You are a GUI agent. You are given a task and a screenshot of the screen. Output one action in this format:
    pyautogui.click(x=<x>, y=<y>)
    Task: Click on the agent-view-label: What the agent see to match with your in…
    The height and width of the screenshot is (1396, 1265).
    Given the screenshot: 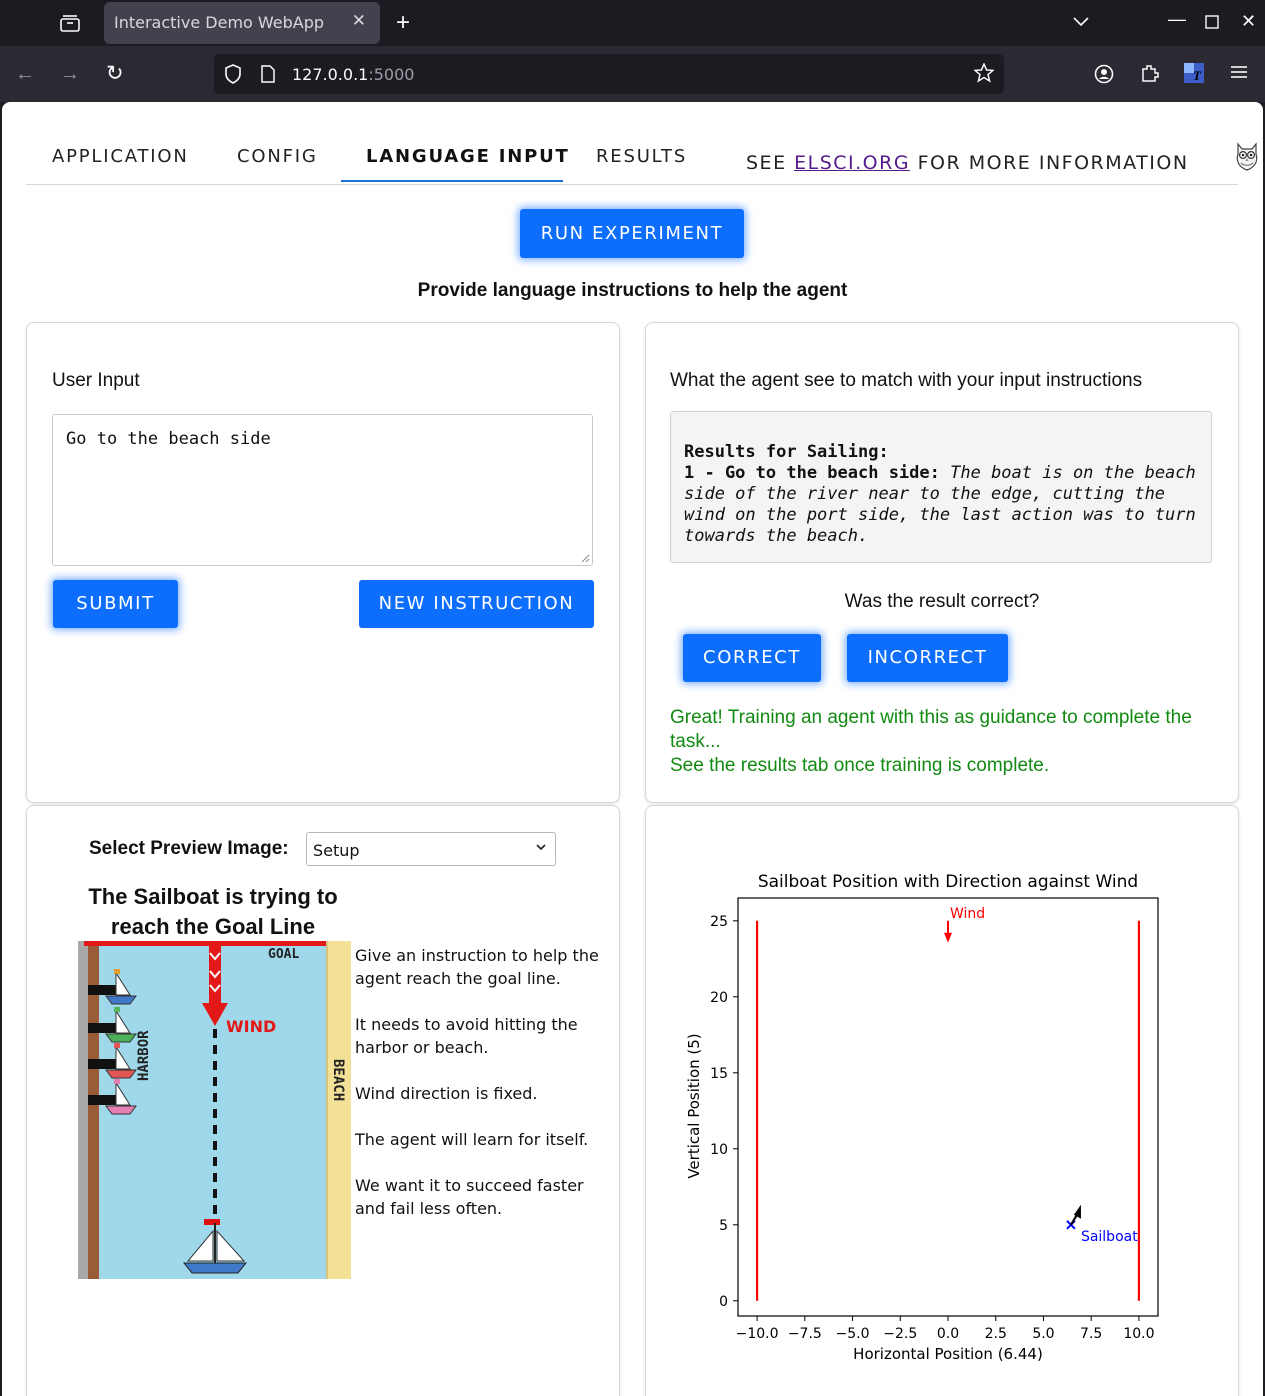 What is the action you would take?
    pyautogui.click(x=906, y=380)
    